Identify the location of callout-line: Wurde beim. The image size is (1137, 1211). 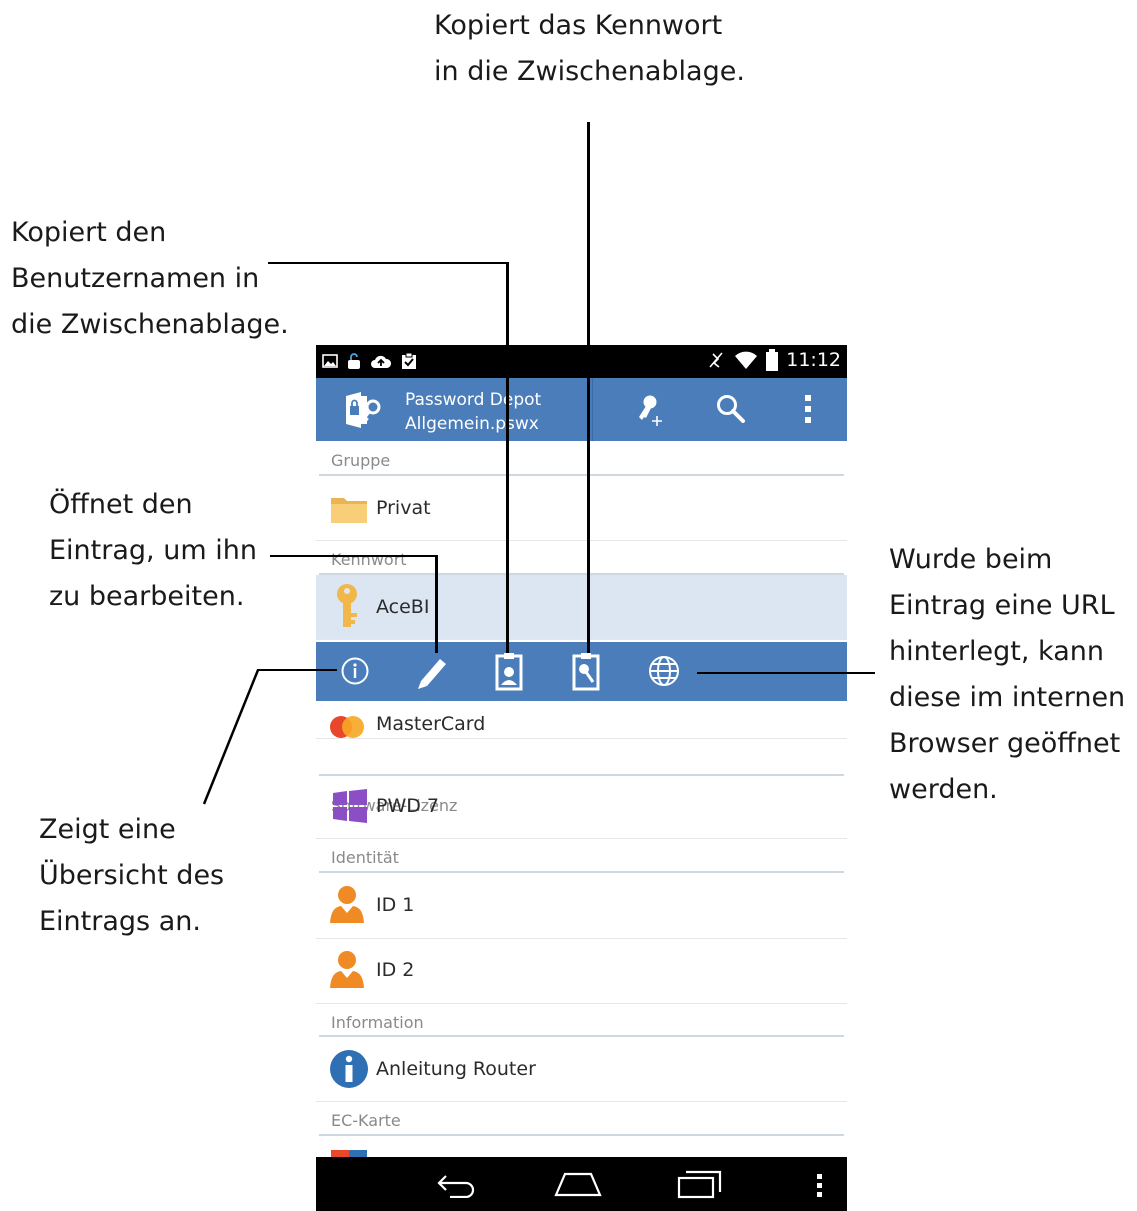
(971, 559).